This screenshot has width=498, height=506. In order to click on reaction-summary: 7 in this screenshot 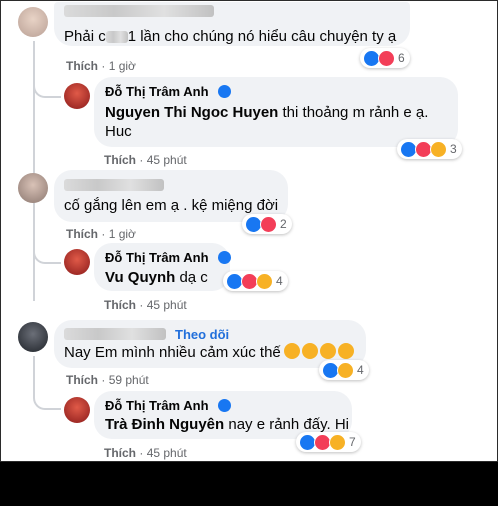, I will do `click(328, 442)`.